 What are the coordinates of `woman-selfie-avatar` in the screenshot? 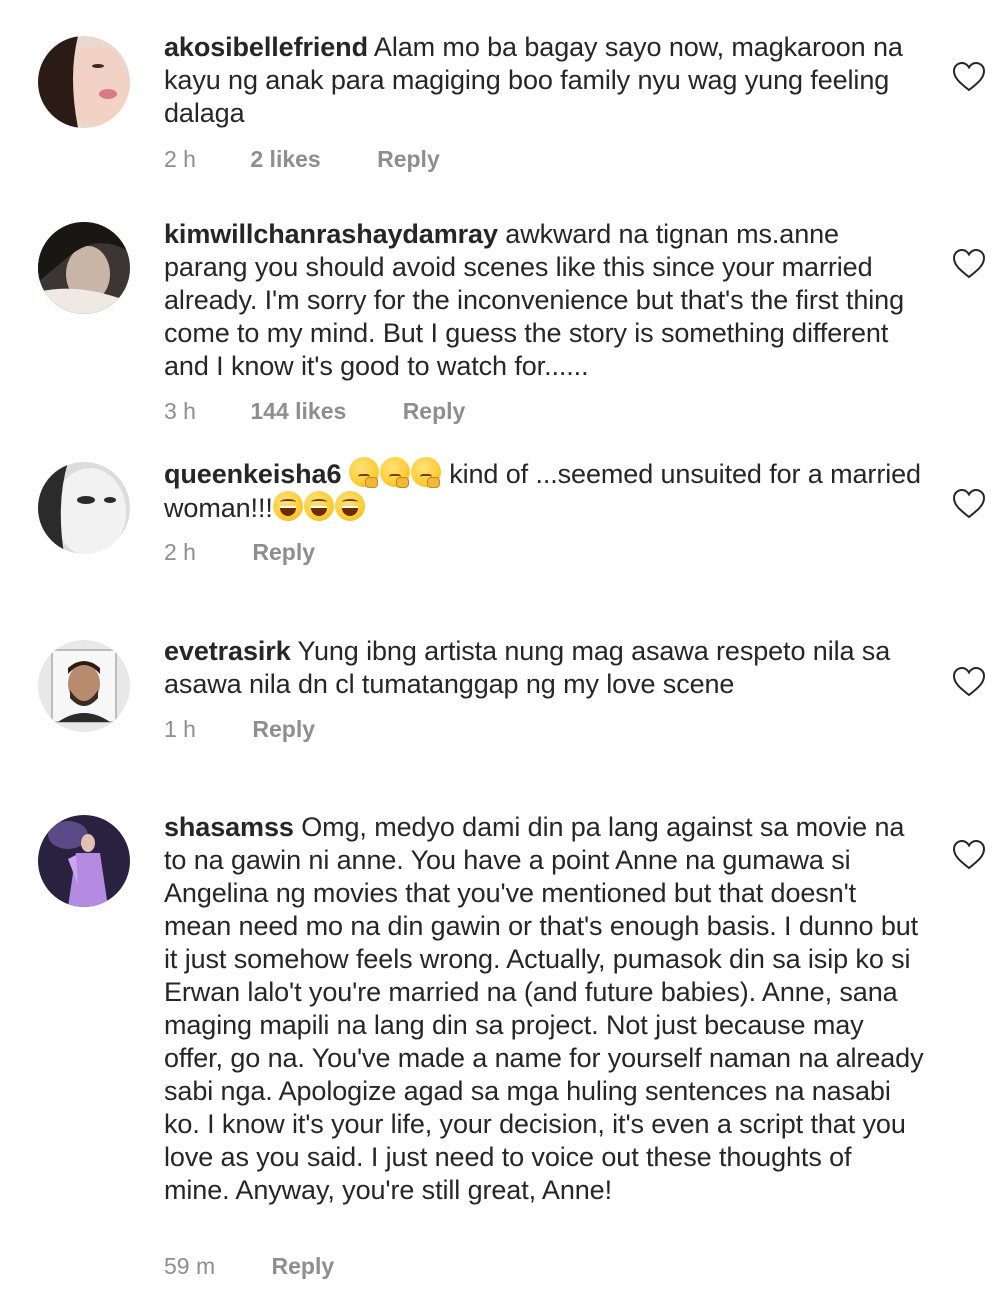 It's located at (84, 82).